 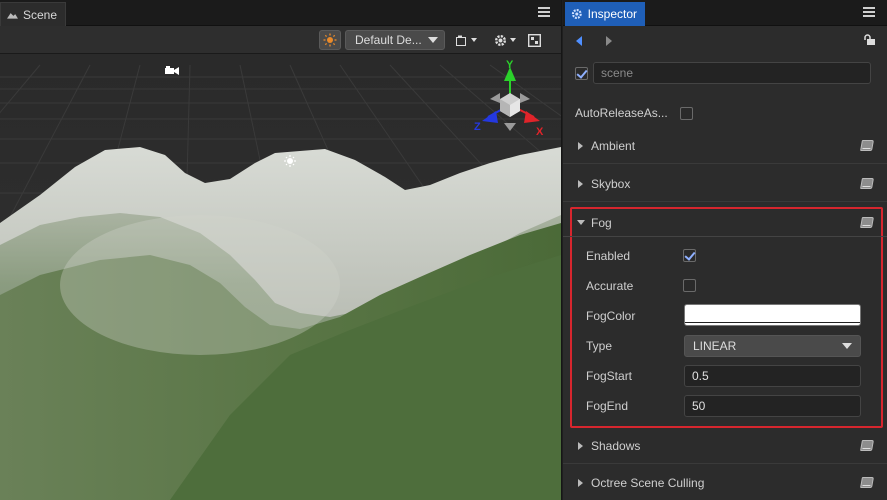 I want to click on scene-menu-icon, so click(x=544, y=12).